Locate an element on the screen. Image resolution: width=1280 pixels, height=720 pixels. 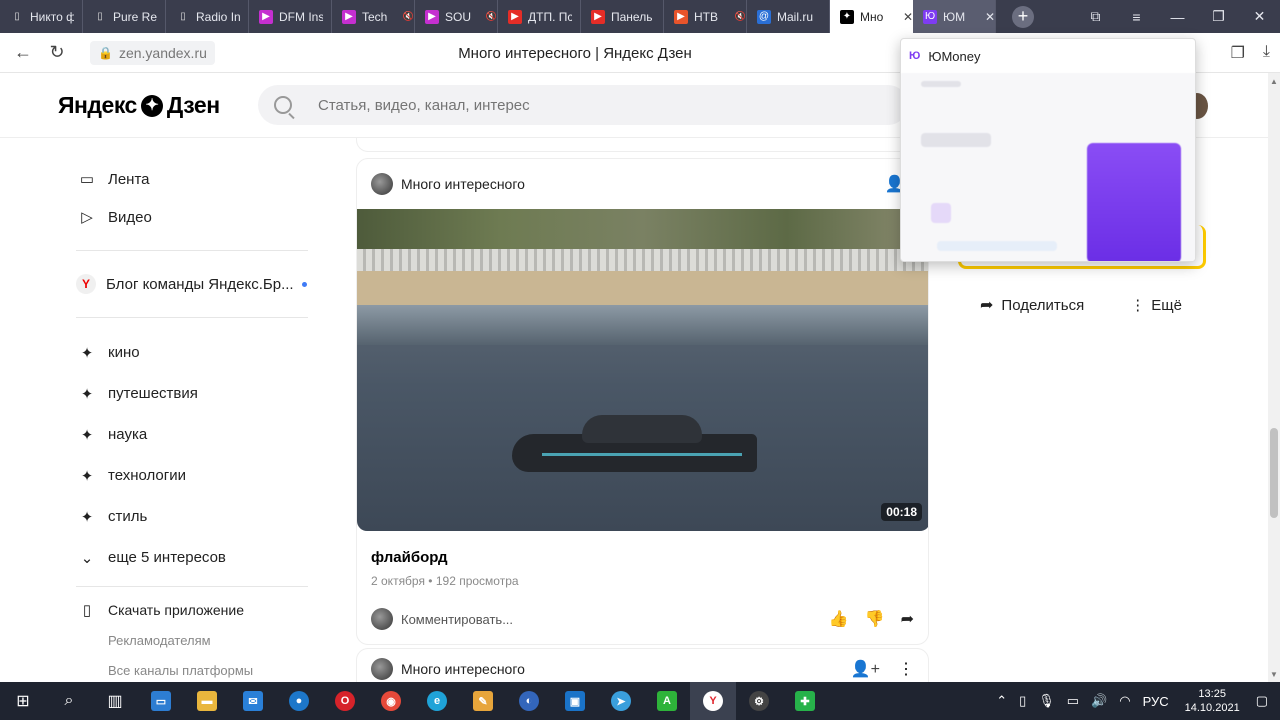
close-window-button: ✕ is located at coordinates (1259, 16).